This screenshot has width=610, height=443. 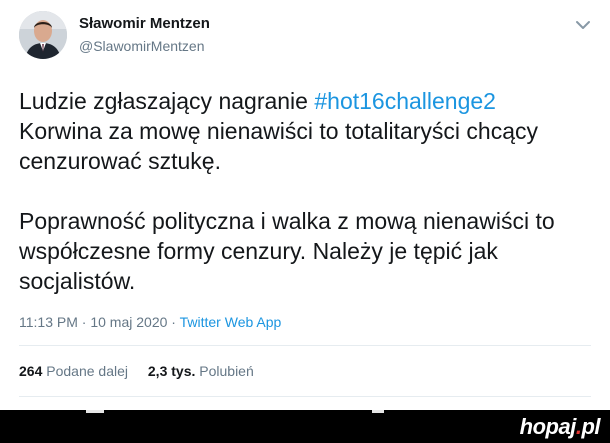 What do you see at coordinates (548, 426) in the screenshot?
I see `watermark-text: hopaj` at bounding box center [548, 426].